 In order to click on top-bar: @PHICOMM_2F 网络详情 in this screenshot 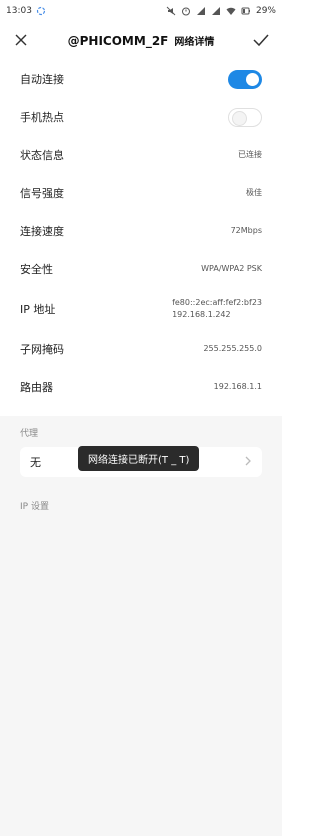, I will do `click(141, 40)`.